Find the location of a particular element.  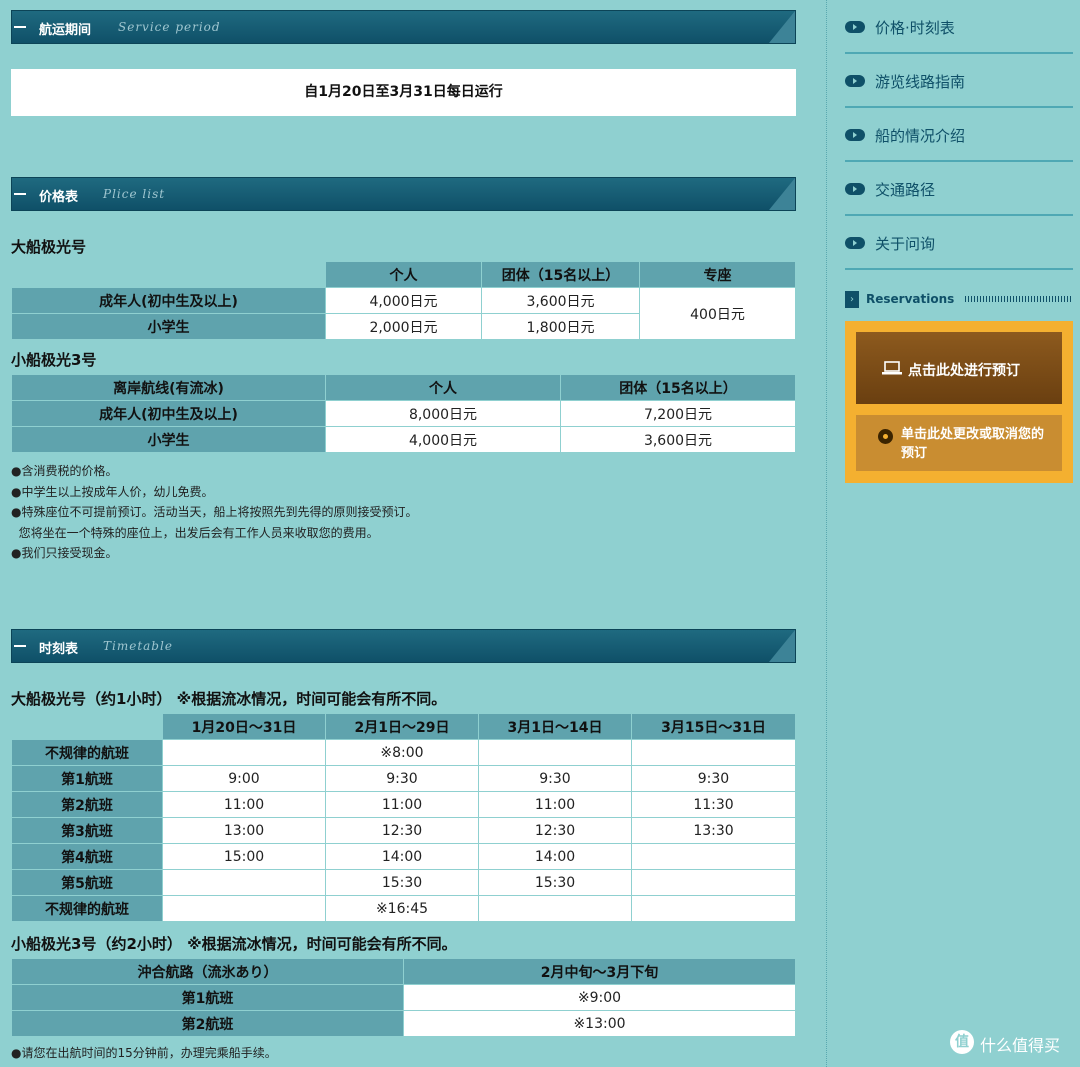

note-line: 您将坐在一个特殊的座位上，出发后会有工作人员来收取您的费用。 is located at coordinates (195, 532).